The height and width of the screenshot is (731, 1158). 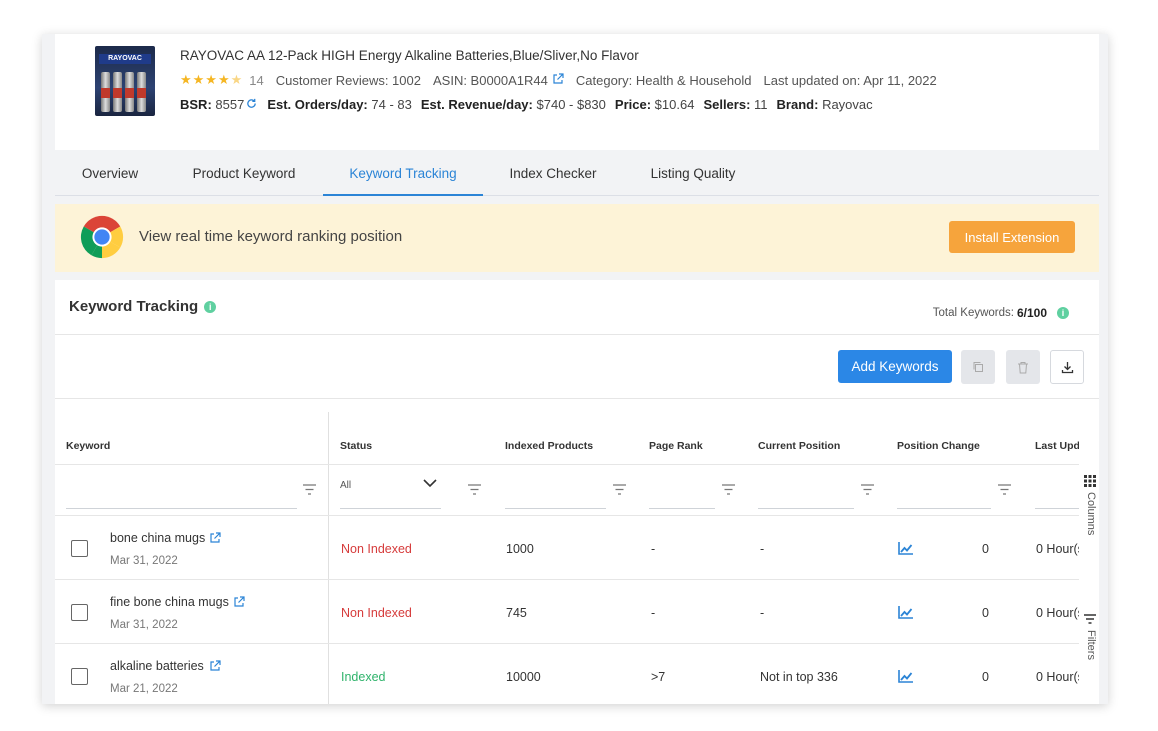 I want to click on section-title: Keyword Tracking i, so click(x=143, y=306).